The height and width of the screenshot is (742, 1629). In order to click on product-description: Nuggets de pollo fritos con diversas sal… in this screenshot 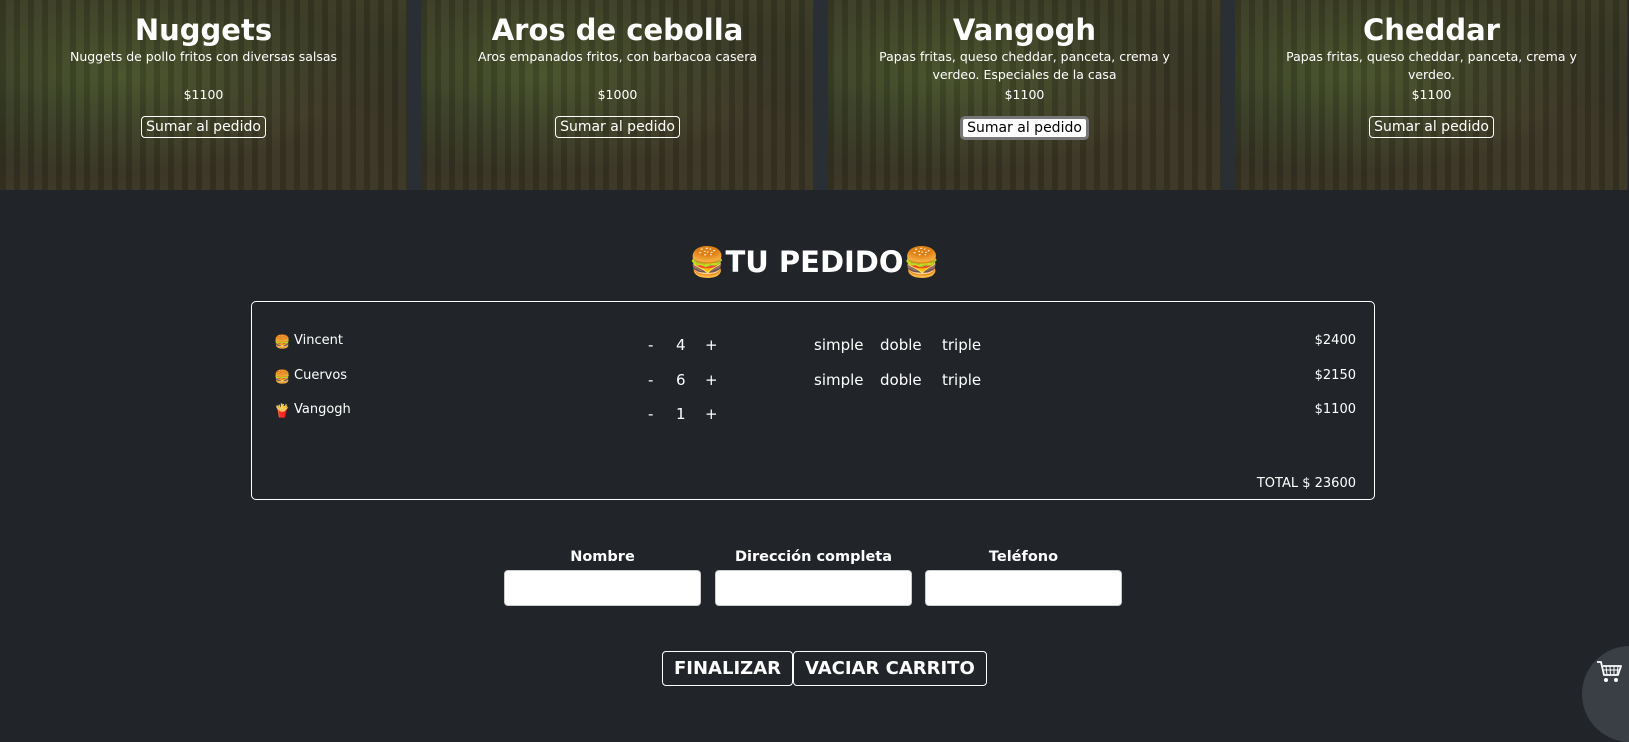, I will do `click(203, 56)`.